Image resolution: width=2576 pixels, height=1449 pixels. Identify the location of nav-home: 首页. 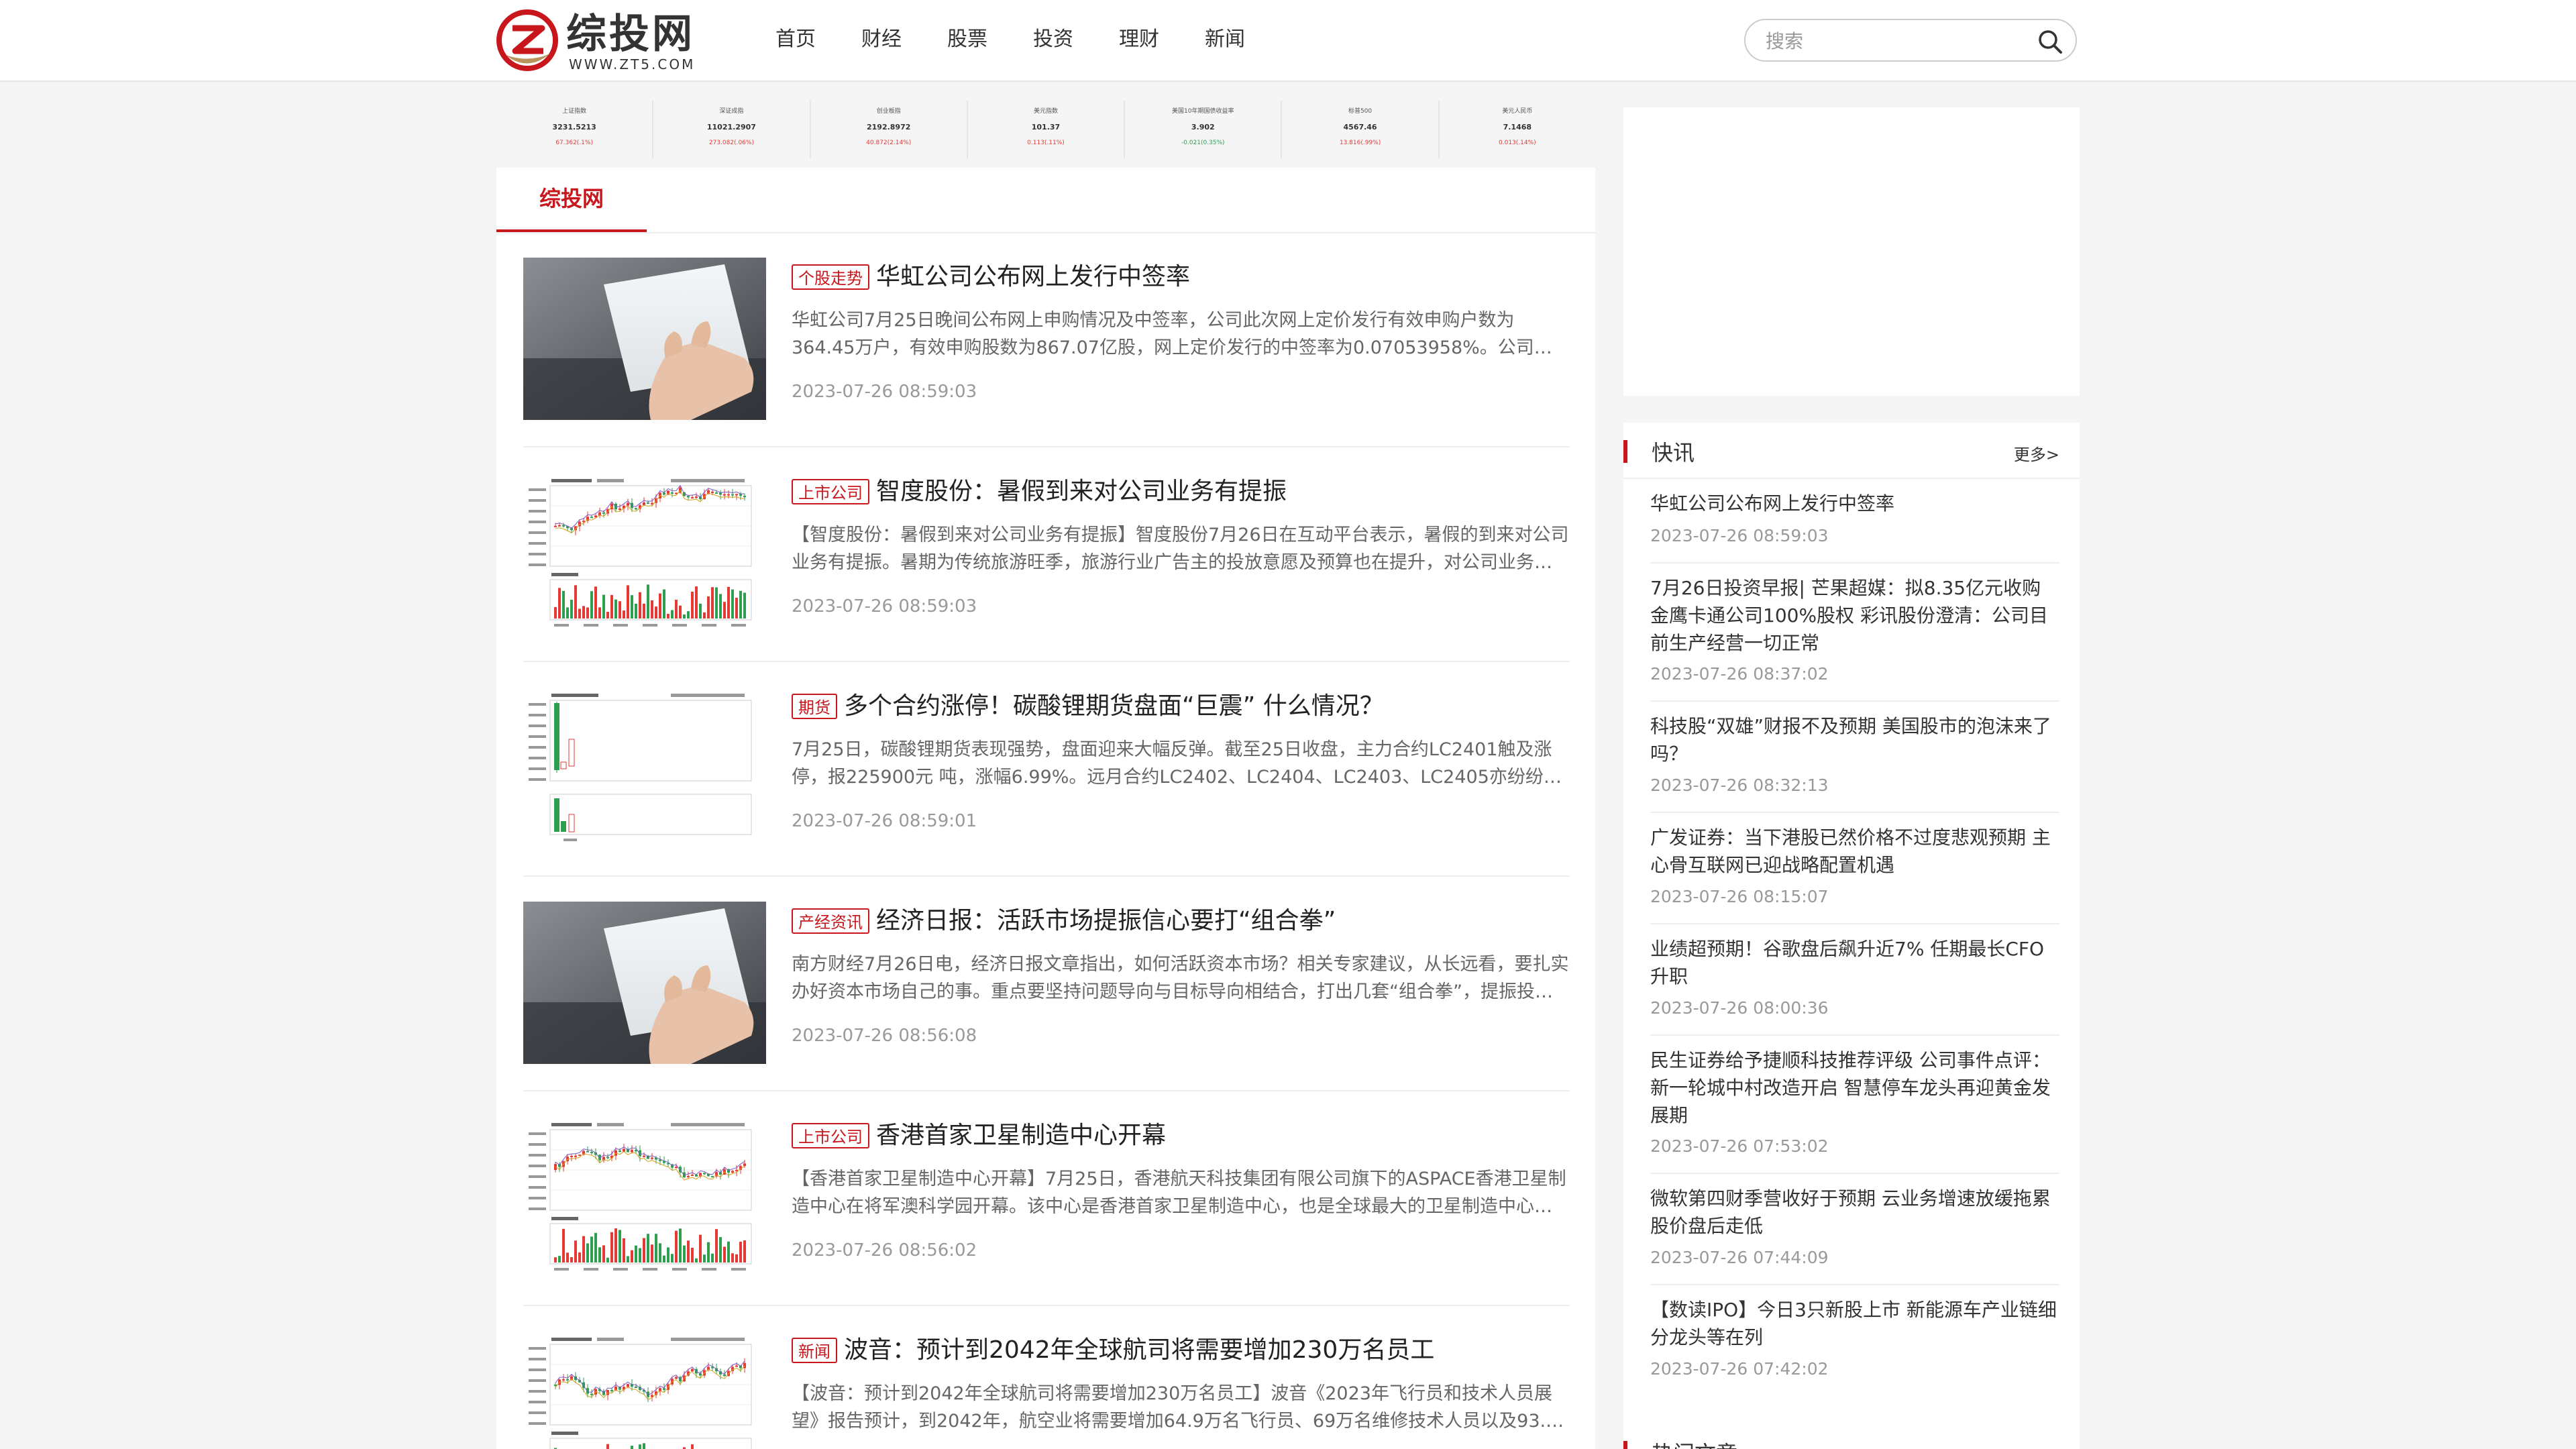
(796, 40).